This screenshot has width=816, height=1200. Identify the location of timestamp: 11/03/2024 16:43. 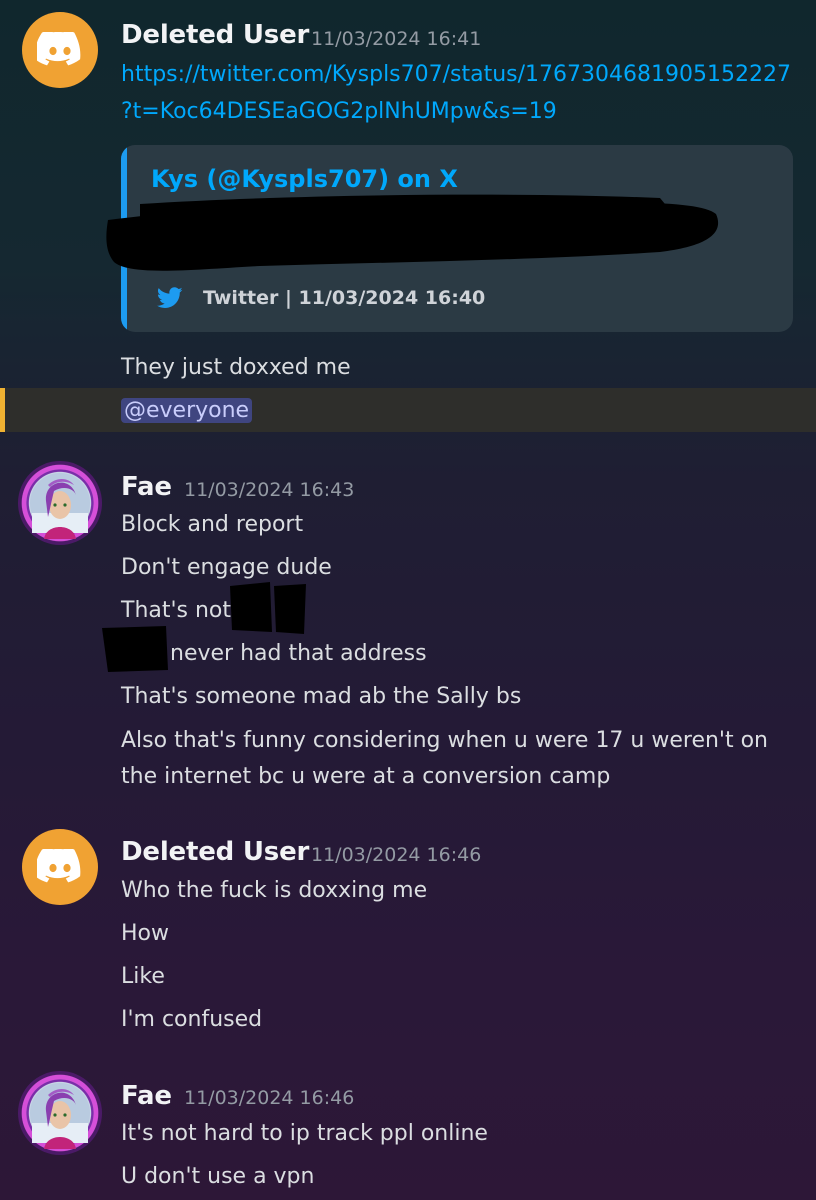
(269, 490).